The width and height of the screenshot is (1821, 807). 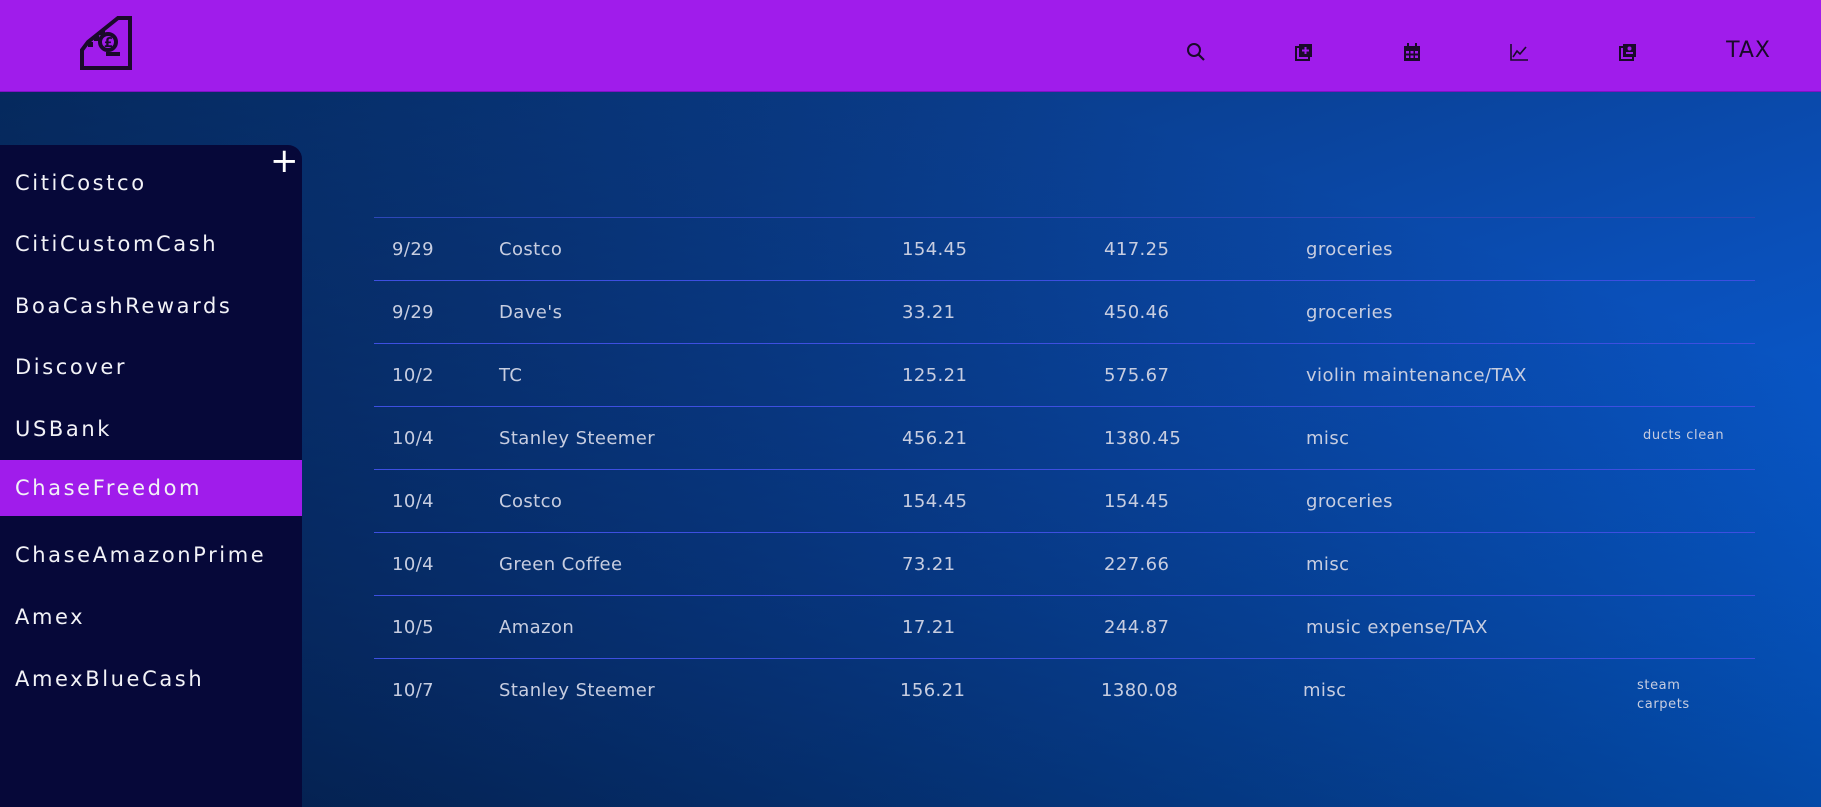 I want to click on balance-cell: 244.87, so click(x=1137, y=627).